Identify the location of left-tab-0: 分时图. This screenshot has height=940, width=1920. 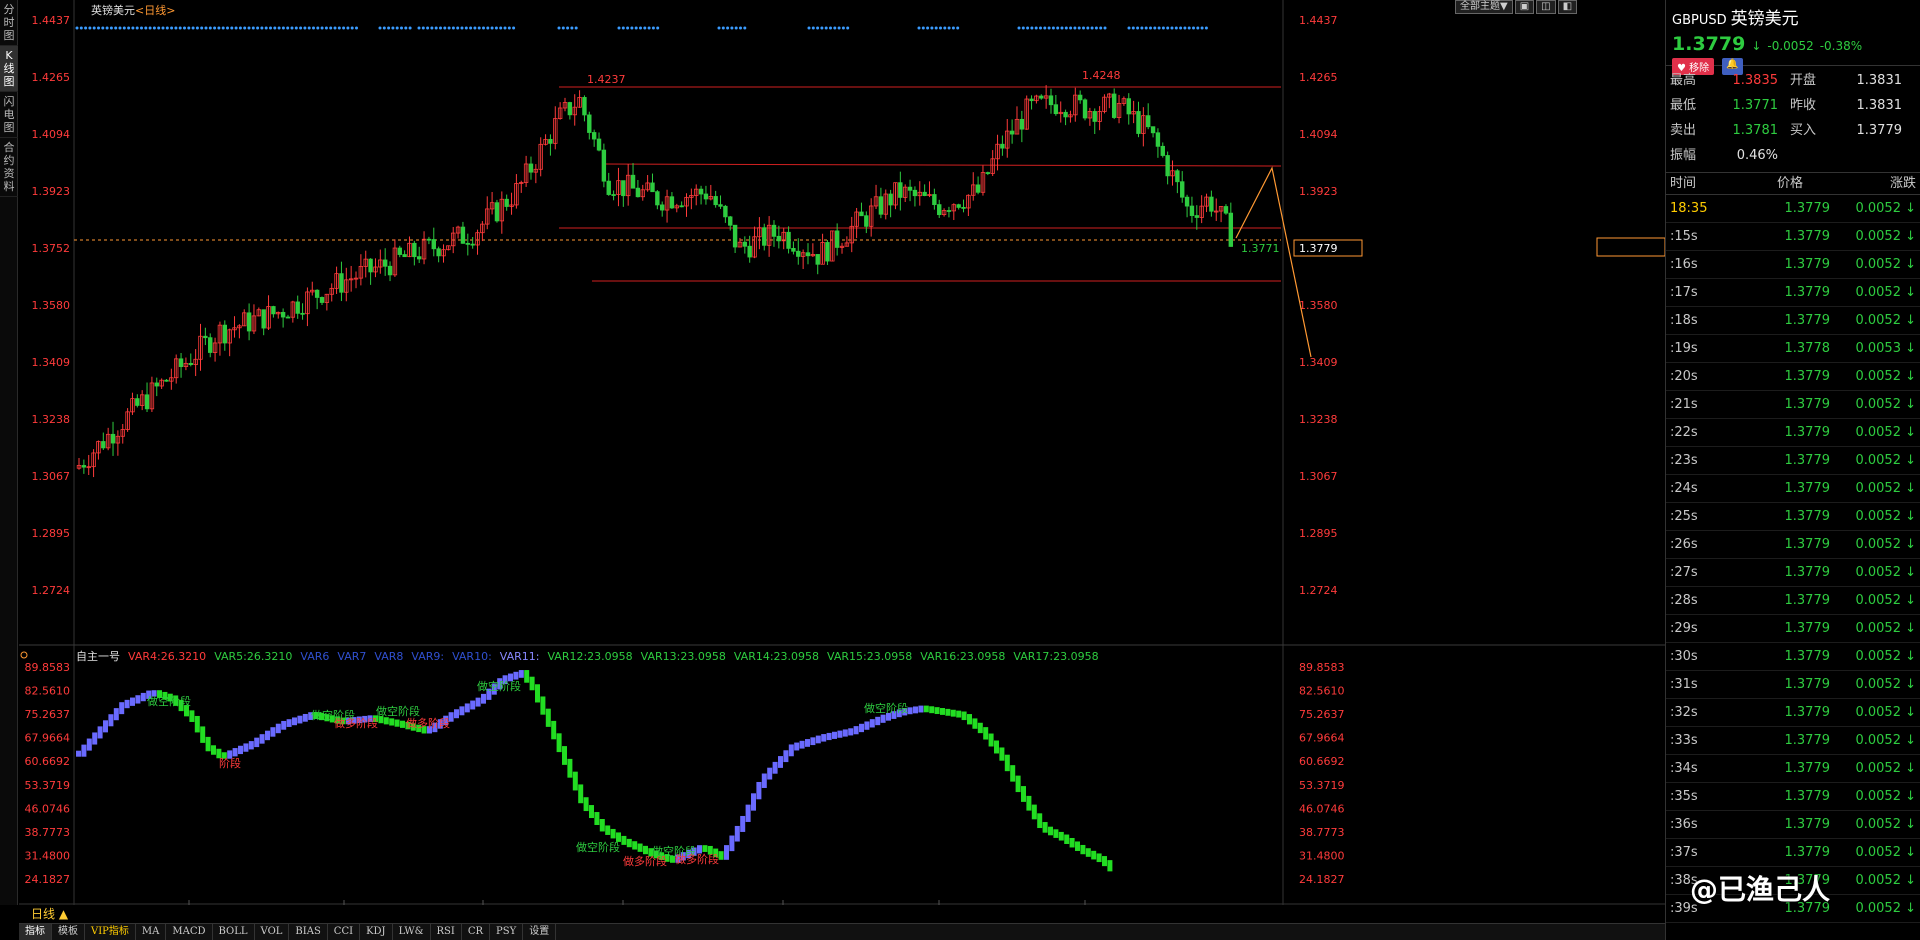
(9, 23).